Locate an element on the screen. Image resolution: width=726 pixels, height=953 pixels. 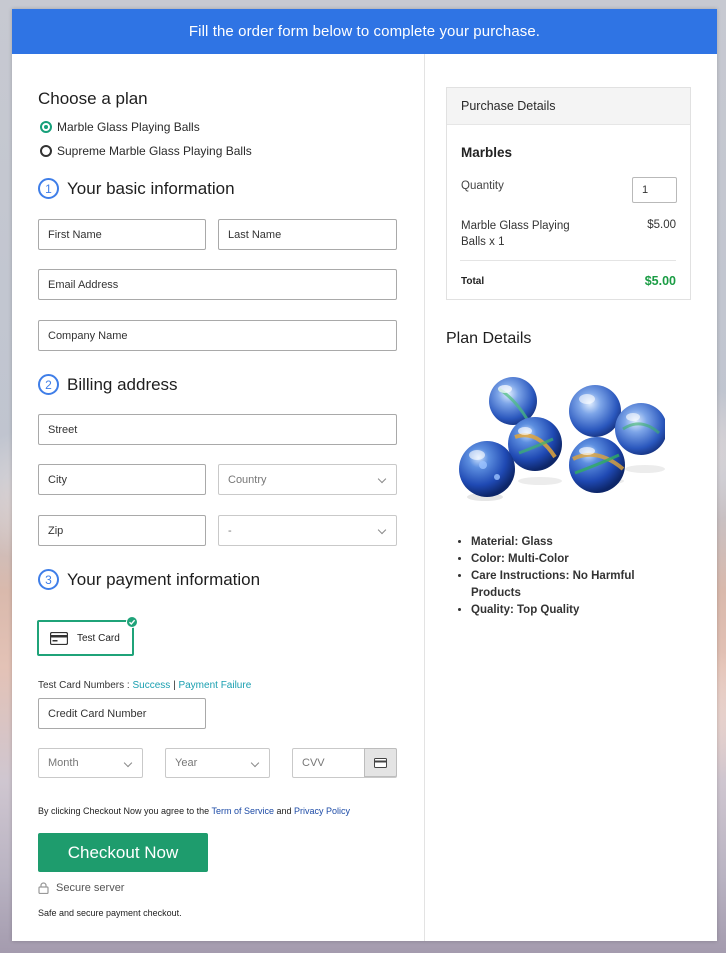
basic-info-heading: 1 Your basic information is located at coordinates (136, 188).